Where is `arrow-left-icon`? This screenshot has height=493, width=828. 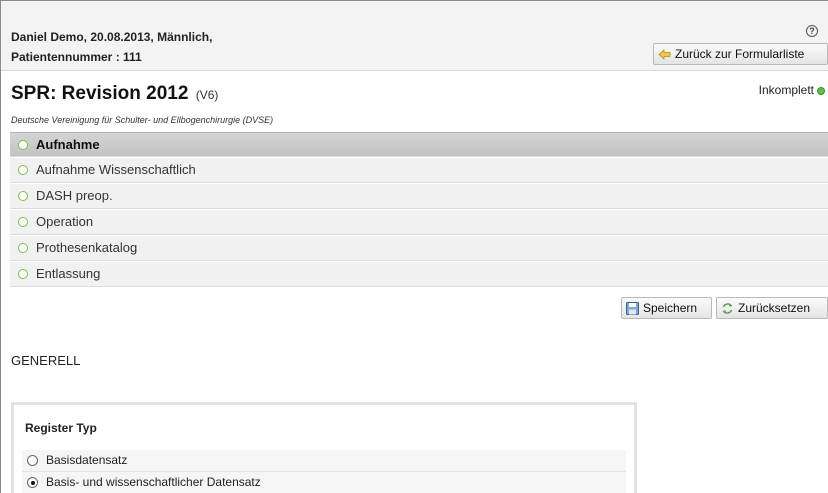
arrow-left-icon is located at coordinates (664, 54).